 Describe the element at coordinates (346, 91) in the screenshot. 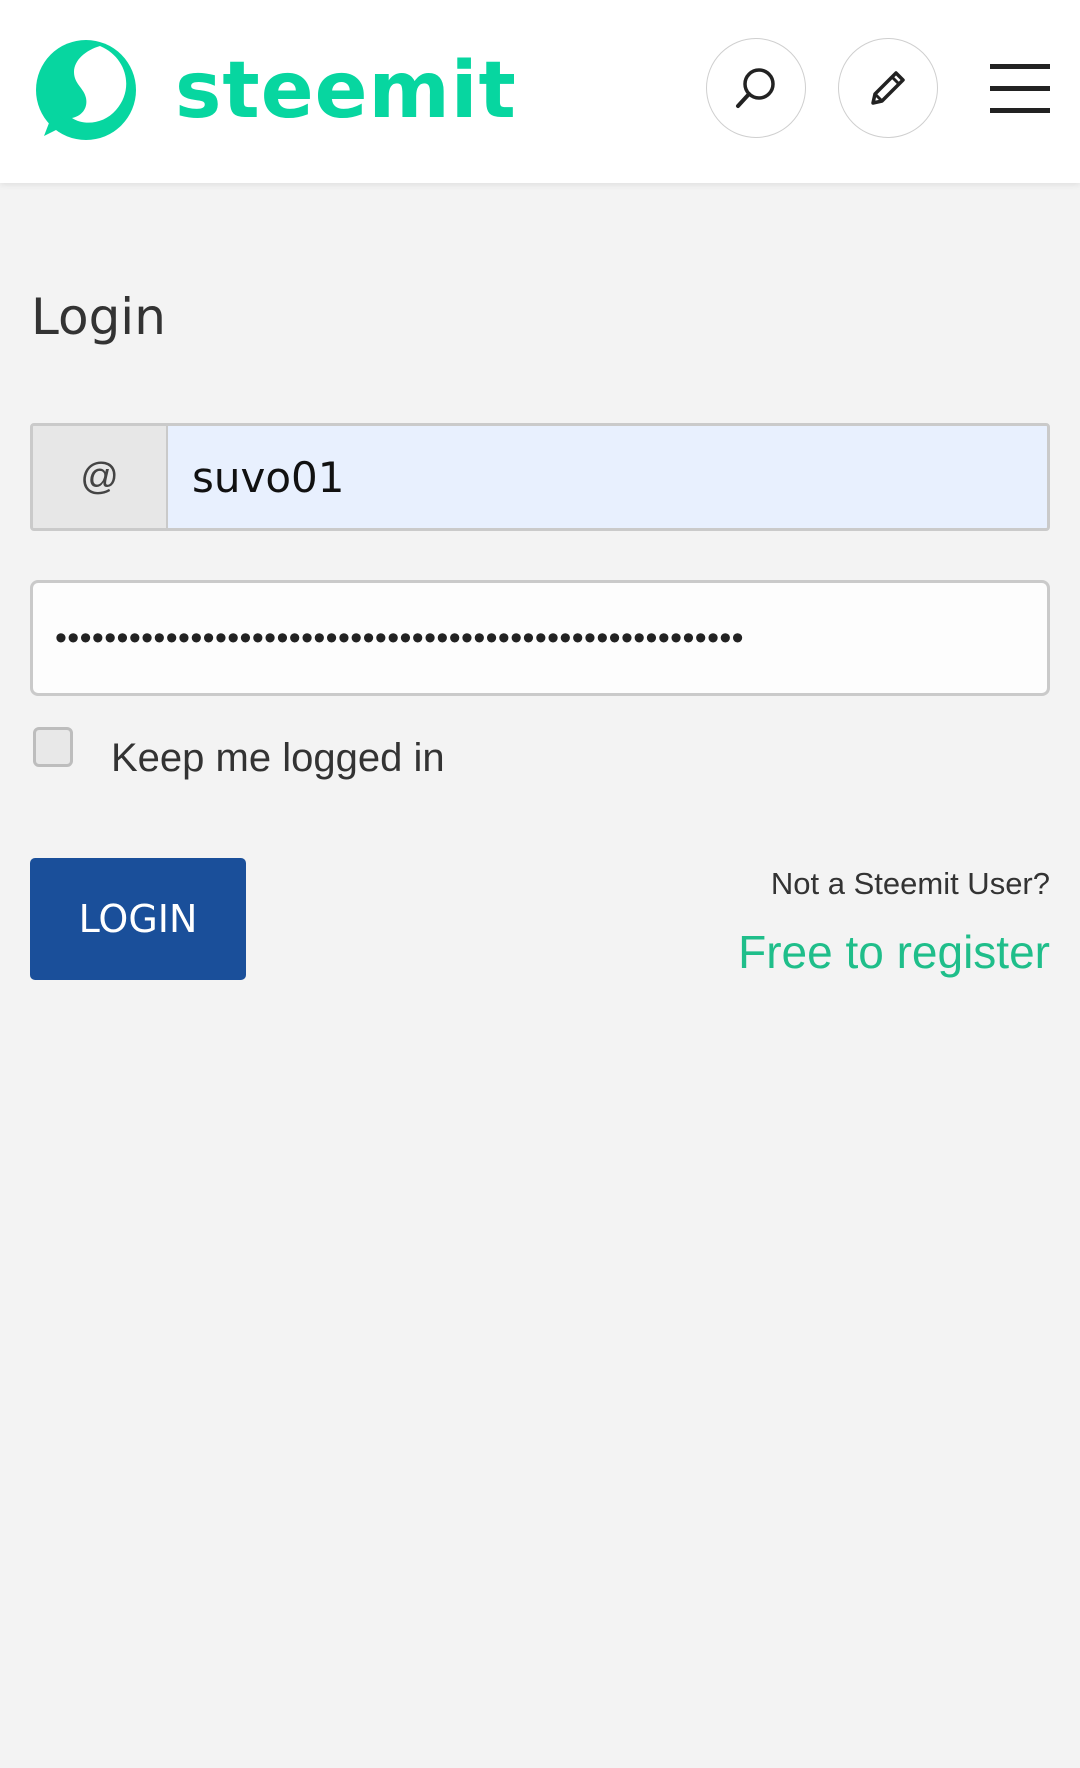

I see `logo-wordmark: steemit` at that location.